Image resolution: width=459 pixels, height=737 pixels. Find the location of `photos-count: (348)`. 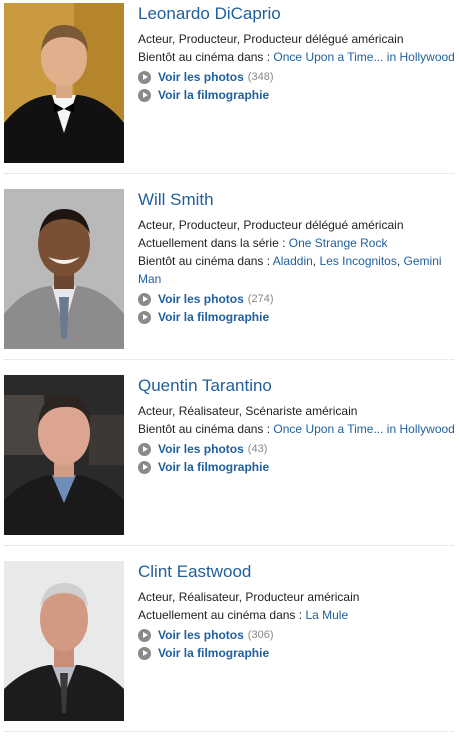

photos-count: (348) is located at coordinates (260, 77).